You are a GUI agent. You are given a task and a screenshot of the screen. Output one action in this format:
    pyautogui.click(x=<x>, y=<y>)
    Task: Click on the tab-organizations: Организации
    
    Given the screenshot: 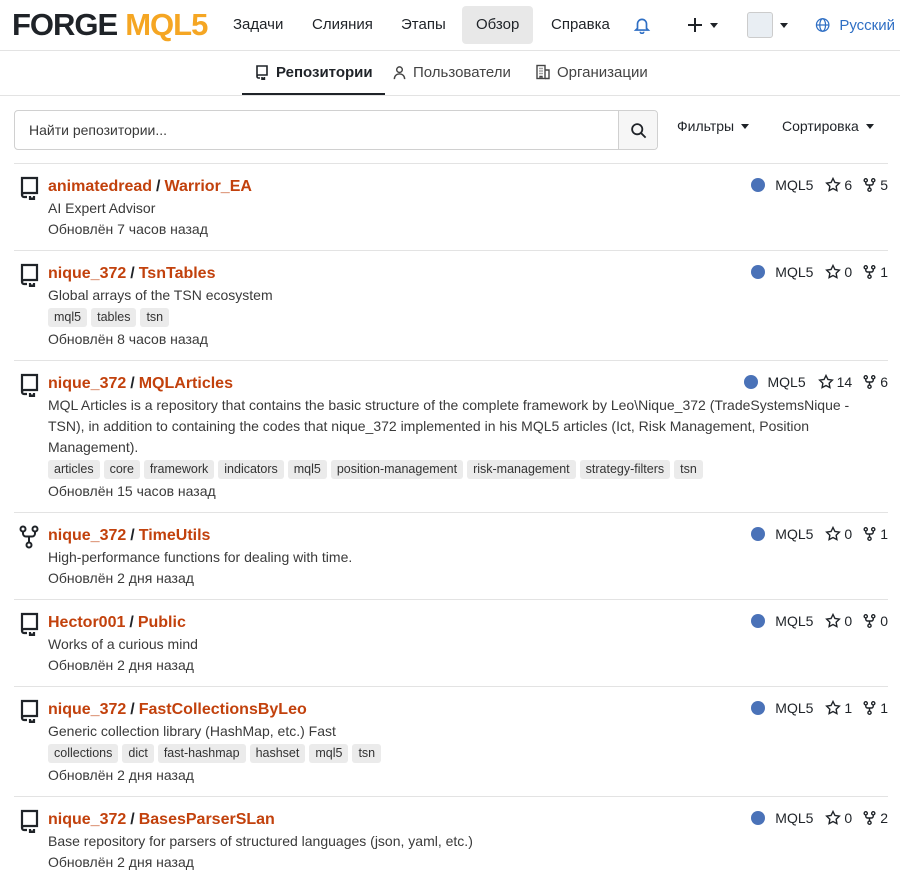 What is the action you would take?
    pyautogui.click(x=591, y=72)
    